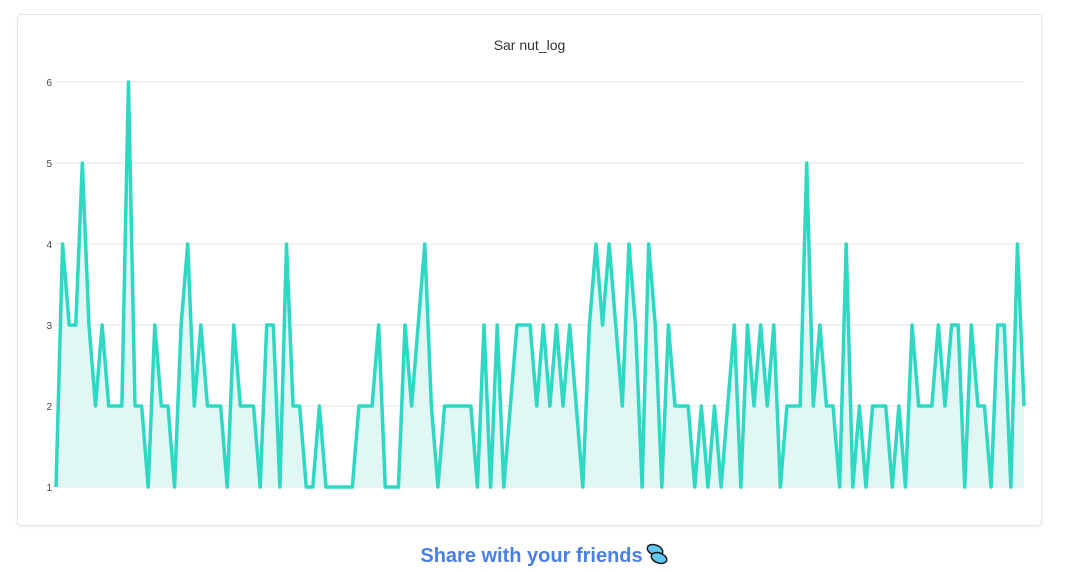  I want to click on share-link: Share with your friends, so click(544, 557).